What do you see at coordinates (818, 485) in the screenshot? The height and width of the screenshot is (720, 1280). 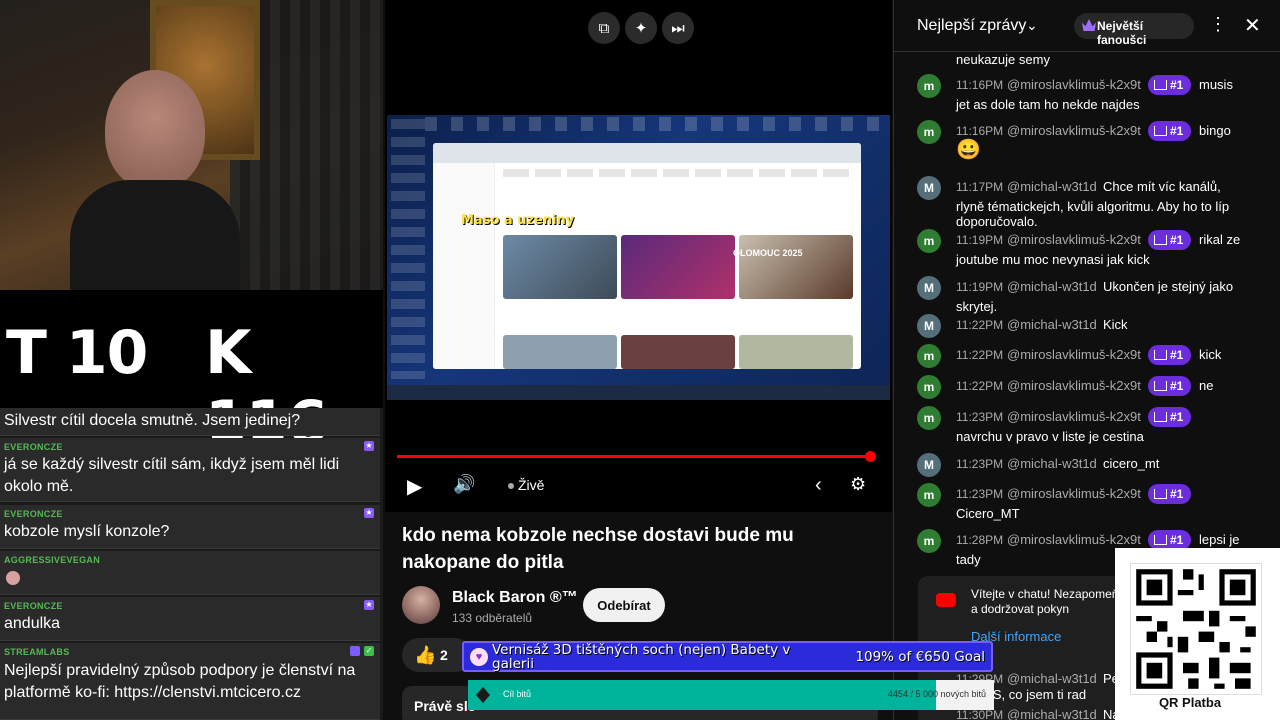 I see `chevron-left-icon: ‹` at bounding box center [818, 485].